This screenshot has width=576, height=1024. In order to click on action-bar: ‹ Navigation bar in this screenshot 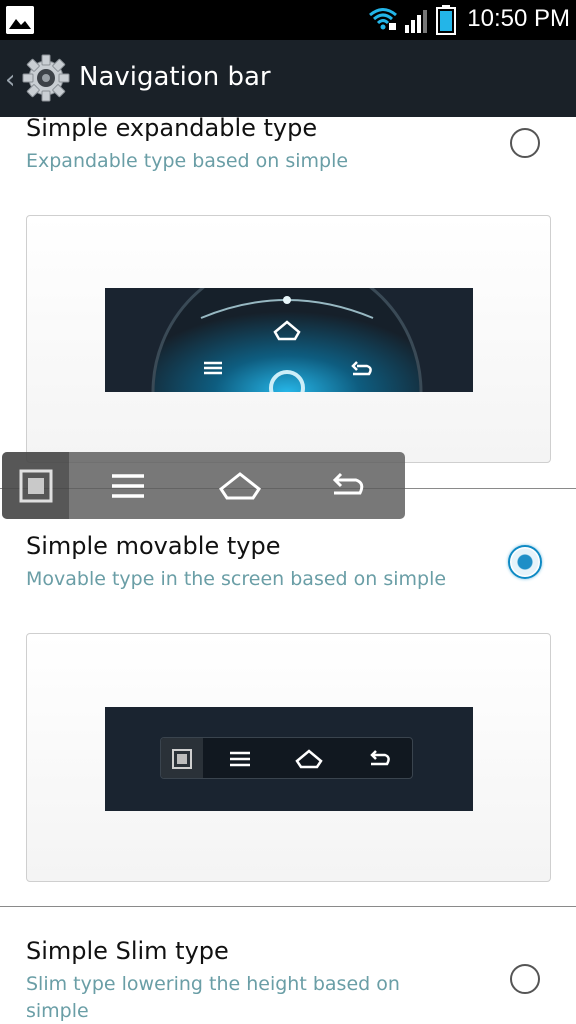, I will do `click(288, 78)`.